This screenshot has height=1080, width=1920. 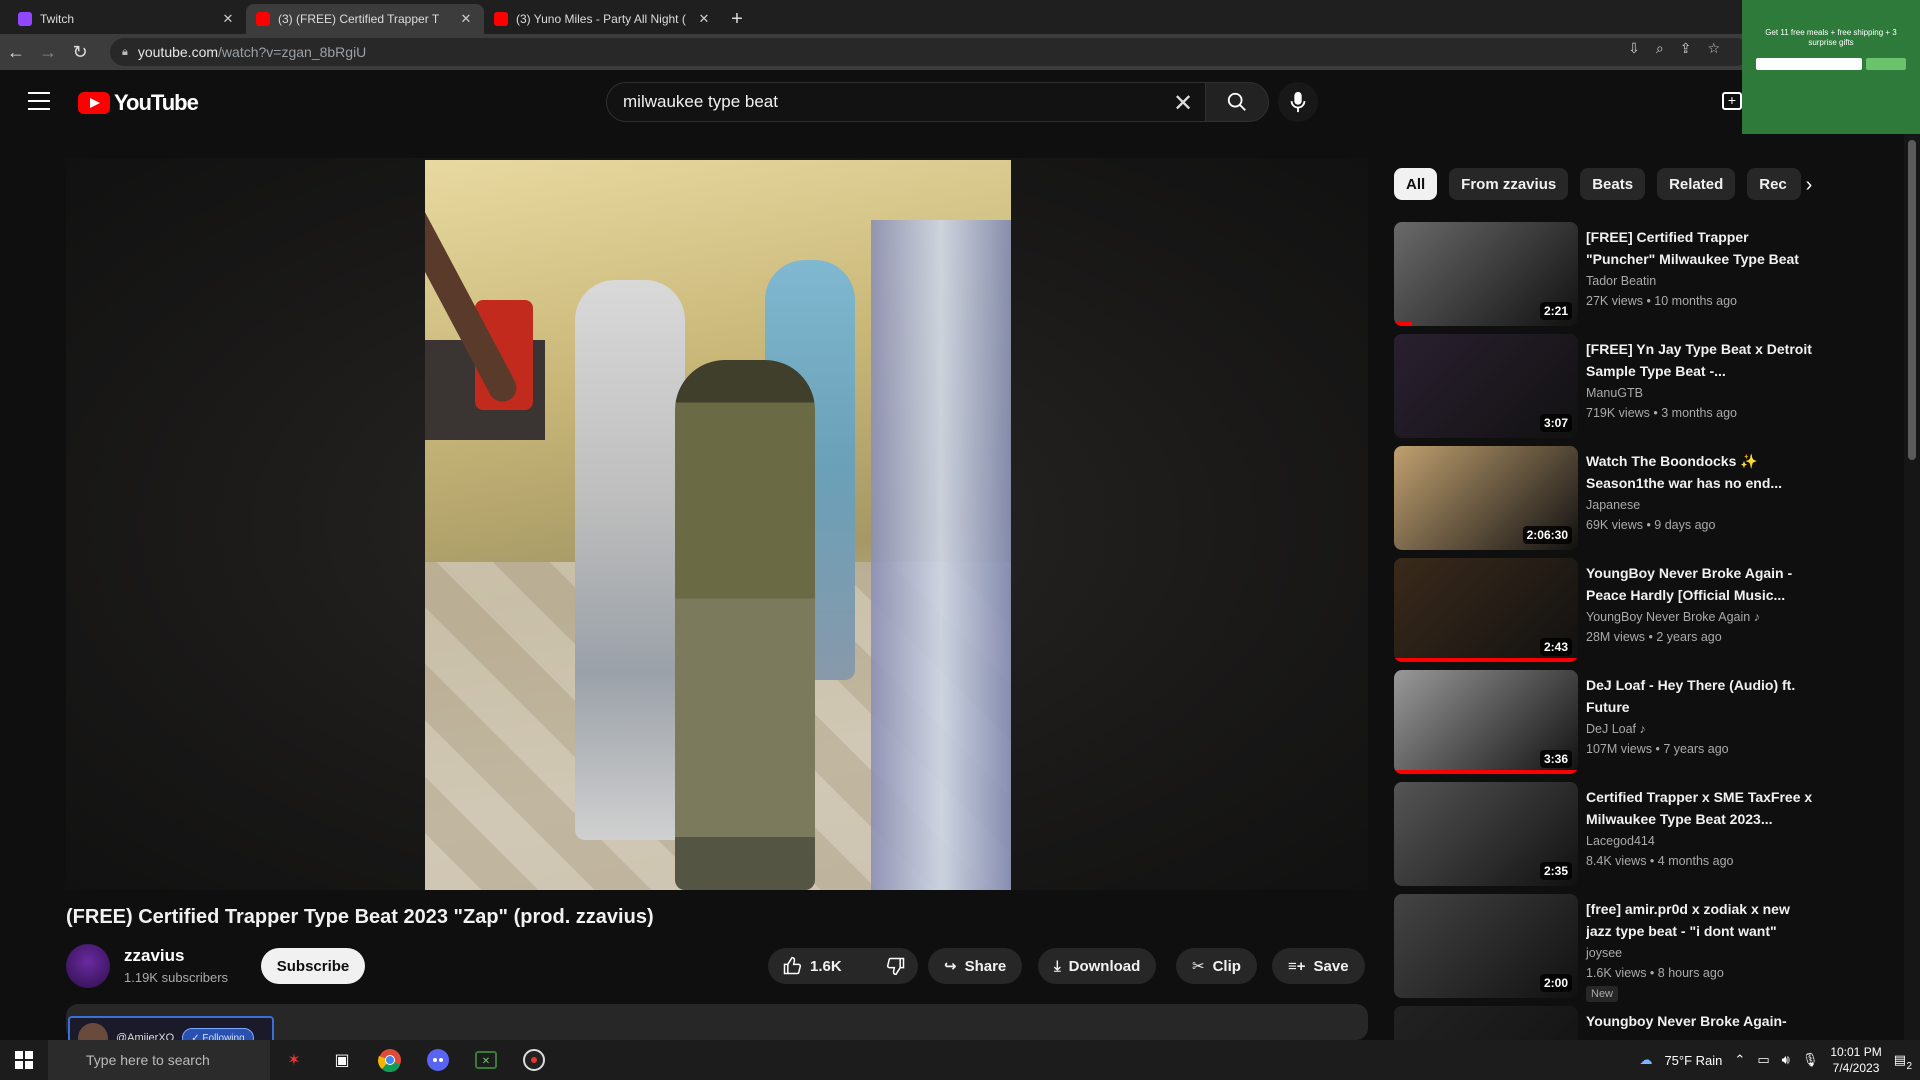 I want to click on like-button: 1.6K, so click(x=812, y=966).